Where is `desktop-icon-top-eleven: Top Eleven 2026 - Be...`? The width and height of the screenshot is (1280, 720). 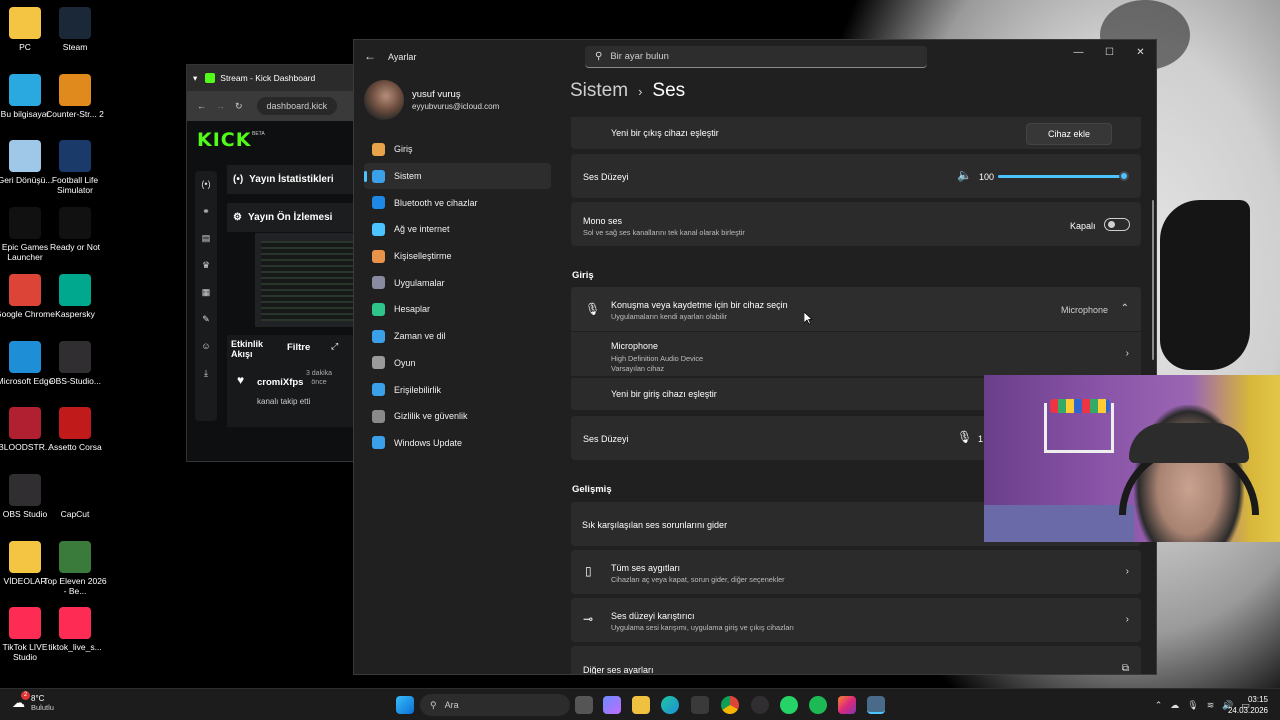
desktop-icon-top-eleven: Top Eleven 2026 - Be... is located at coordinates (75, 568).